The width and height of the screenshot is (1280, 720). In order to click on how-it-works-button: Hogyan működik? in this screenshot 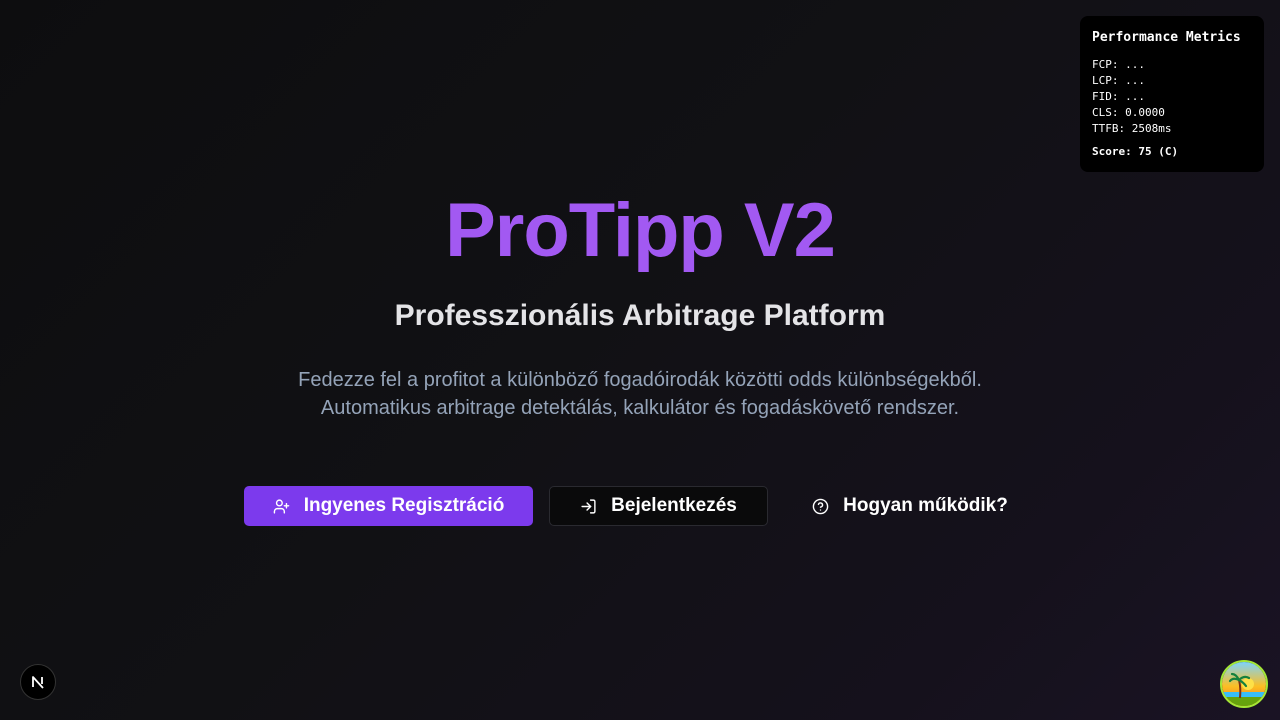, I will do `click(910, 506)`.